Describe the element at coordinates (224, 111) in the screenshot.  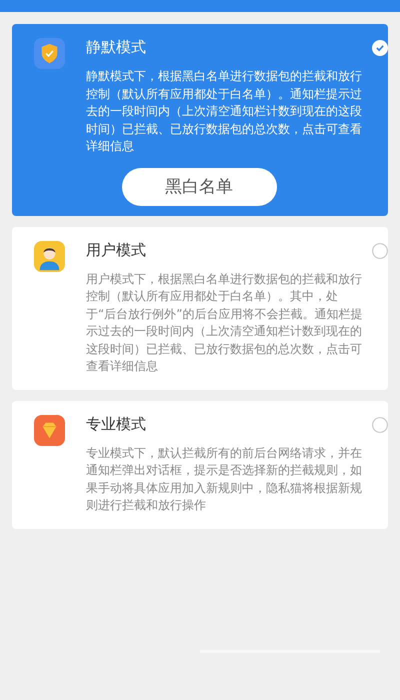
I see `mode-description: 静默模式下，根据黑白名单进行数据包的拦截和放行控制（默认所有应用都处于白名单）。通知栏提示过去的一段时间内（上次清空通知栏计数到现在的这段时间）已拦截、已放行数据包的总次数，点击可查看详细信息` at that location.